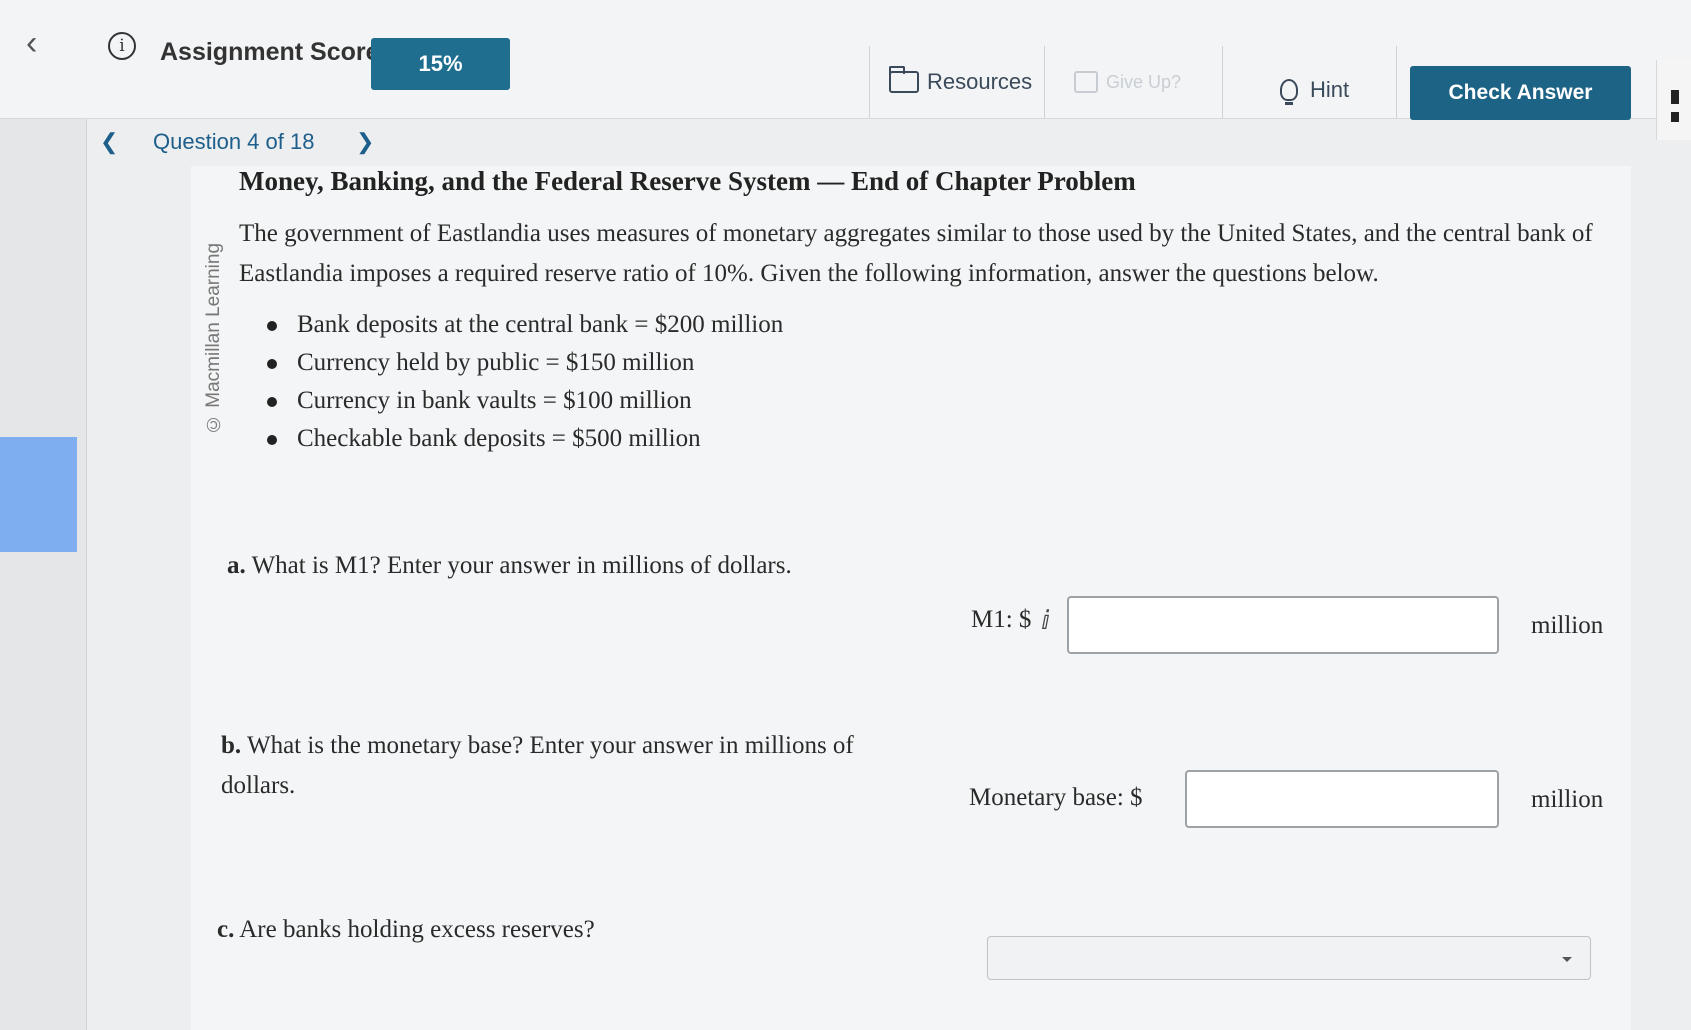 This screenshot has width=1691, height=1030. Describe the element at coordinates (1046, 620) in the screenshot. I see `text-cursor-icon: ⅈ` at that location.